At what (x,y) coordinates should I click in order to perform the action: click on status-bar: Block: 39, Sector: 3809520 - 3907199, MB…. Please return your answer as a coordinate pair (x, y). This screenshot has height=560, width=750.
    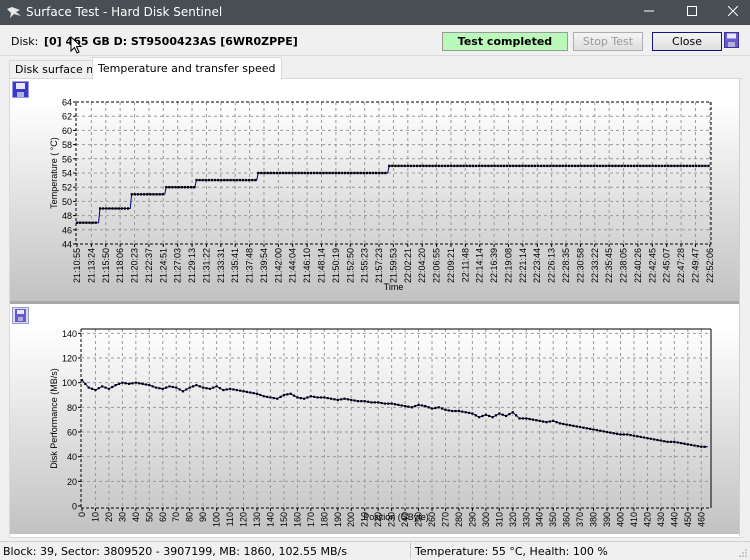
    Looking at the image, I should click on (375, 550).